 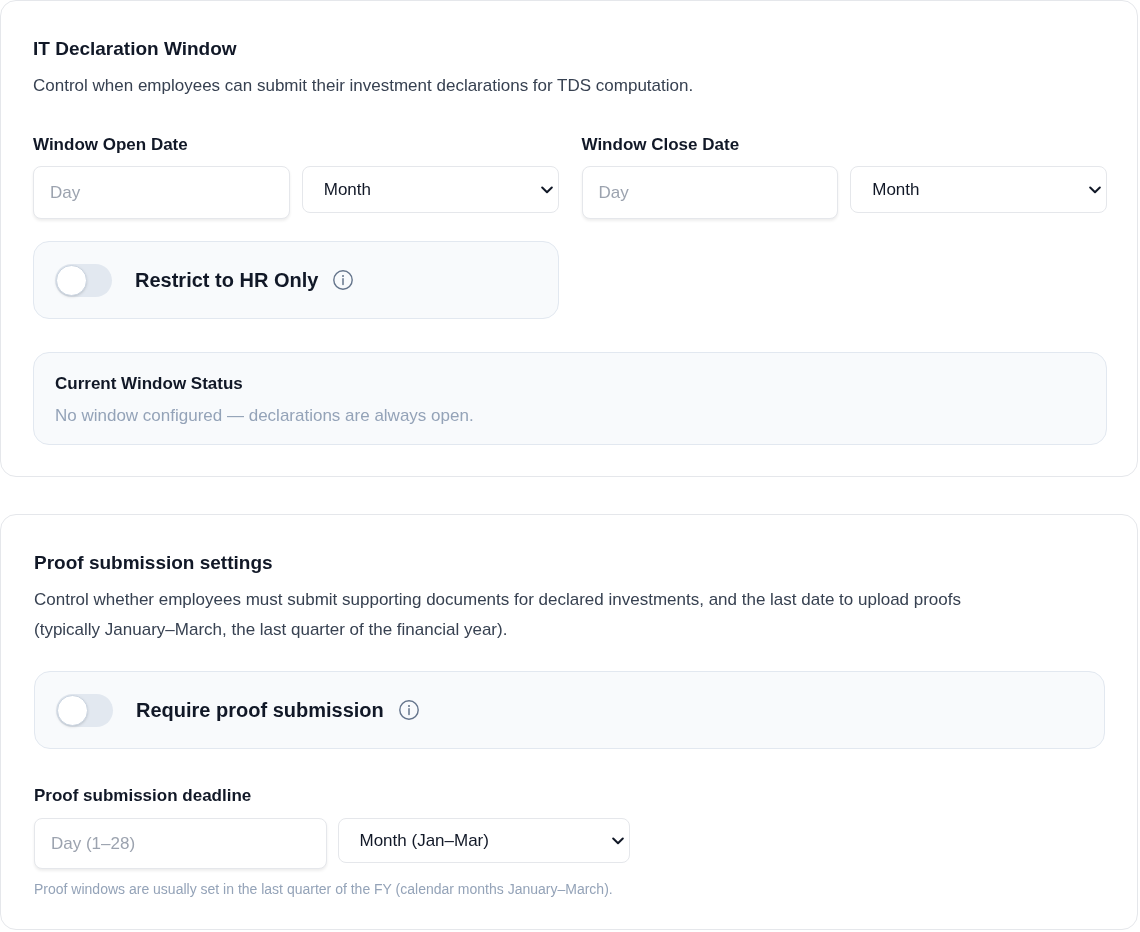 What do you see at coordinates (364, 86) in the screenshot?
I see `section-description: Control when employees can submit their investment declarations for TDS computation.` at bounding box center [364, 86].